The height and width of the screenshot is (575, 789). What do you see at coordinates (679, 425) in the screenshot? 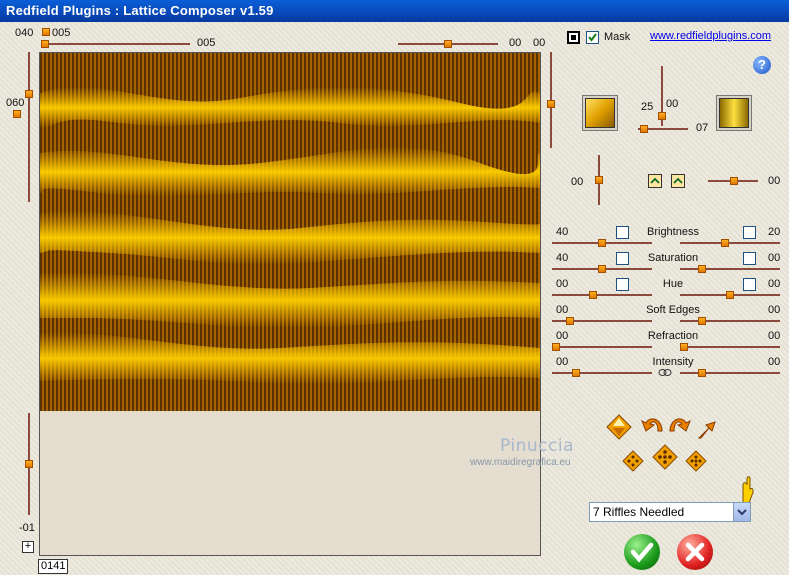
I see `redo-arrow-icon` at bounding box center [679, 425].